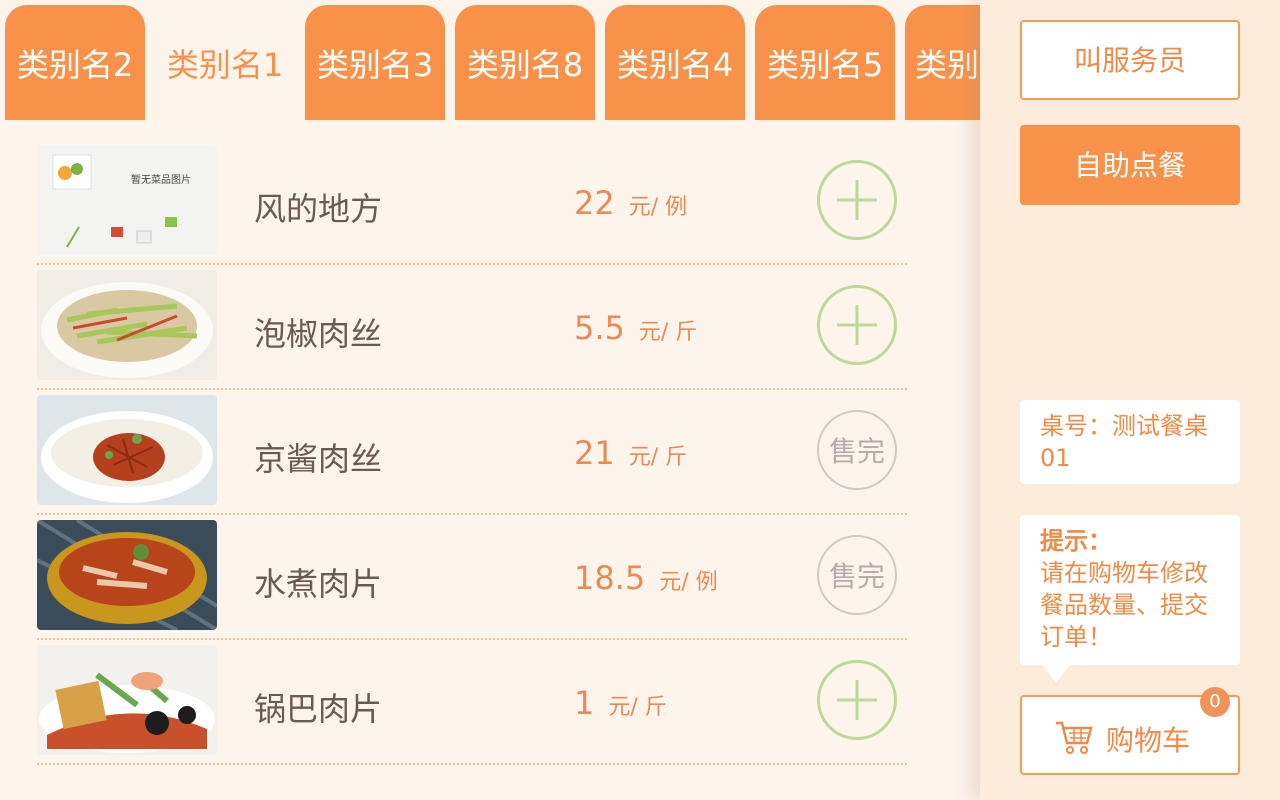 Image resolution: width=1280 pixels, height=800 pixels. Describe the element at coordinates (472, 202) in the screenshot. I see `dish-row: 暂无菜品图片 风的地方 22 元/ 例` at that location.